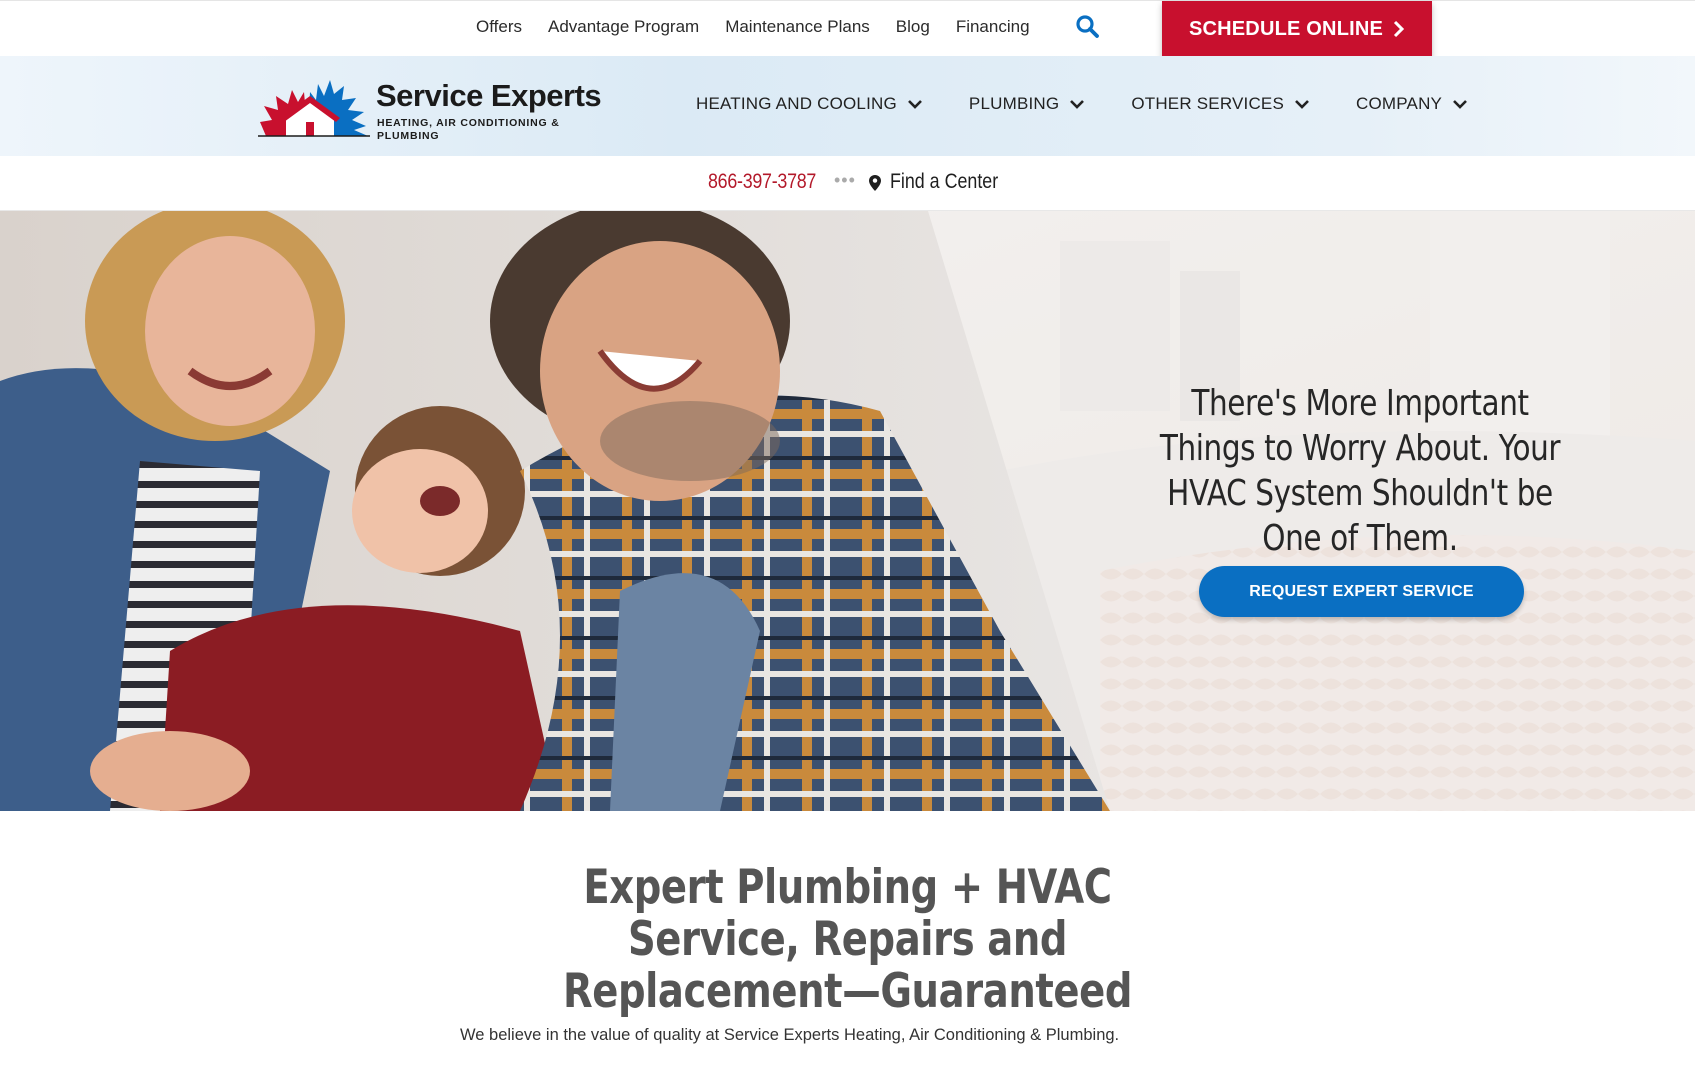 This screenshot has height=1072, width=1695. What do you see at coordinates (875, 183) in the screenshot?
I see `map-pin-icon` at bounding box center [875, 183].